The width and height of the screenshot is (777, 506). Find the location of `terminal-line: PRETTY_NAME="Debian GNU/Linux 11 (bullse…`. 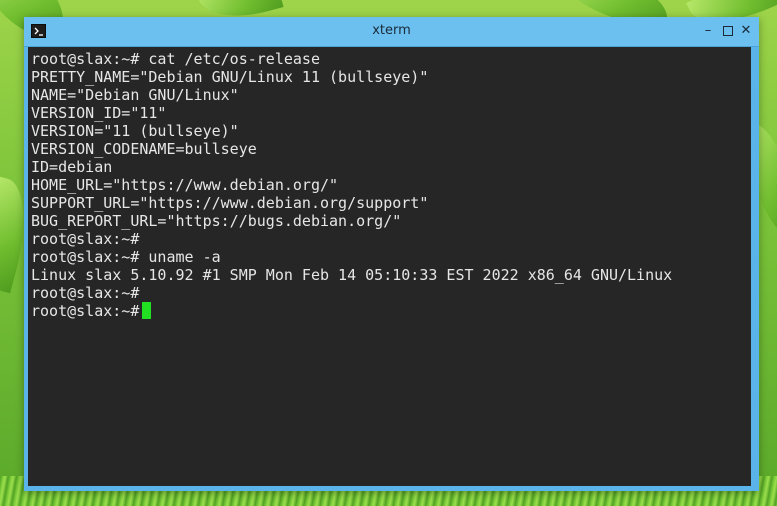

terminal-line: PRETTY_NAME="Debian GNU/Linux 11 (bullse… is located at coordinates (230, 77).